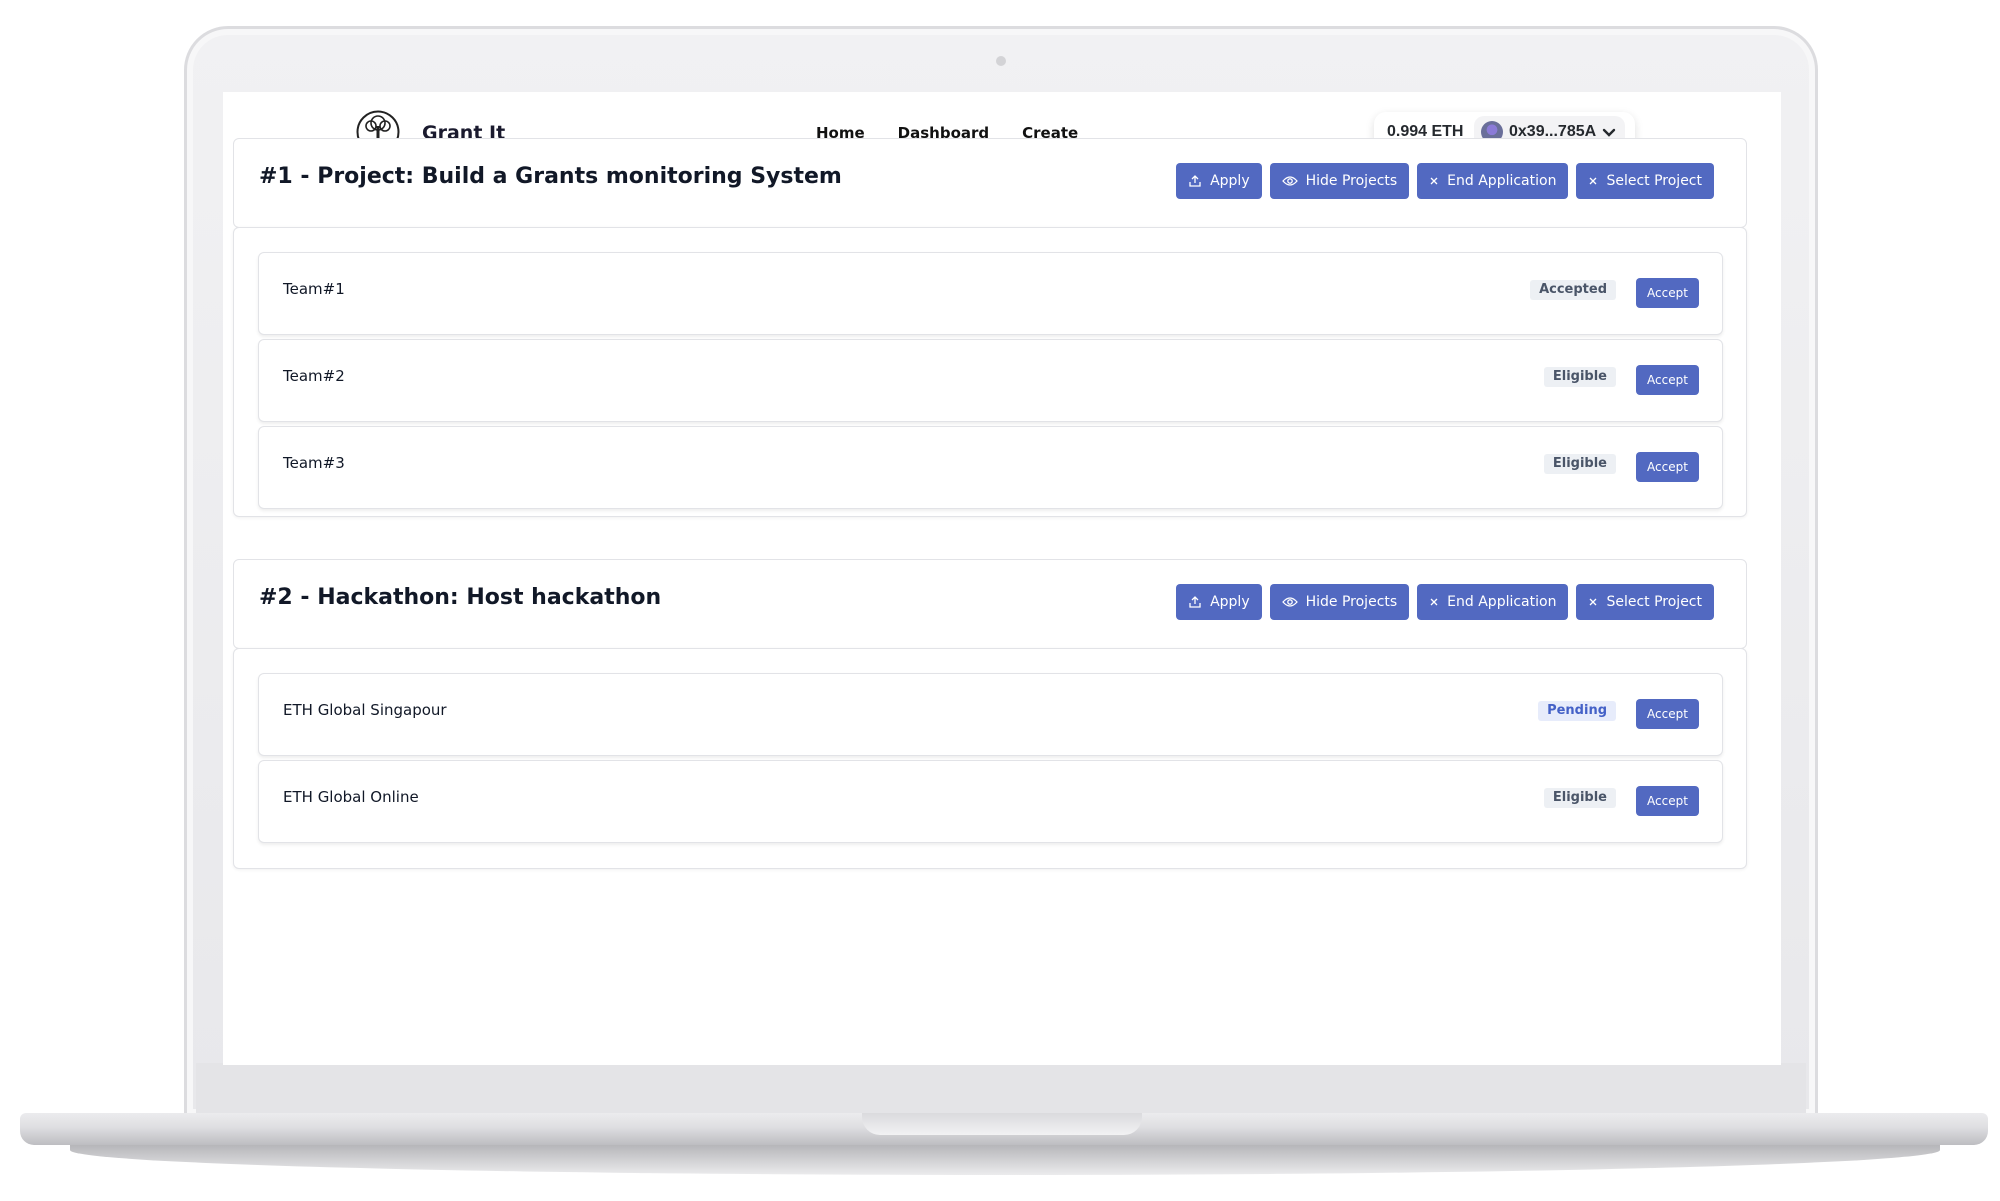 The height and width of the screenshot is (1201, 2000). I want to click on team-name: Team#3, so click(314, 463).